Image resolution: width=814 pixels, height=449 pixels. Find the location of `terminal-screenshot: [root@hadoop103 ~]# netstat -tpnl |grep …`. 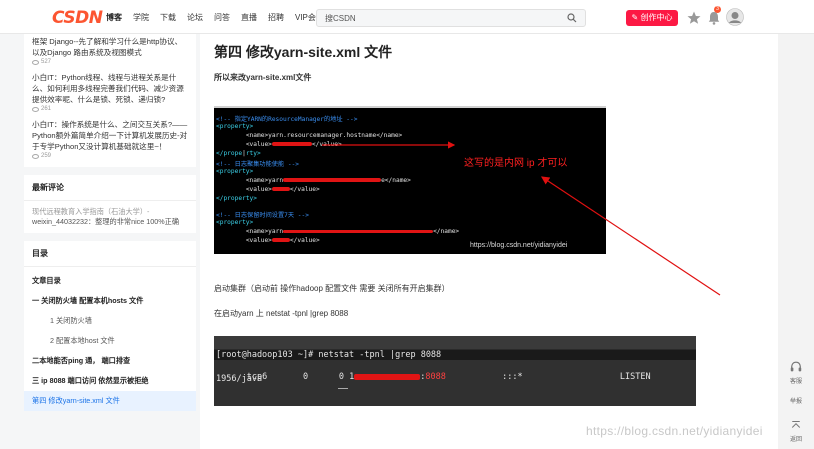

terminal-screenshot: [root@hadoop103 ~]# netstat -tpnl |grep … is located at coordinates (455, 371).